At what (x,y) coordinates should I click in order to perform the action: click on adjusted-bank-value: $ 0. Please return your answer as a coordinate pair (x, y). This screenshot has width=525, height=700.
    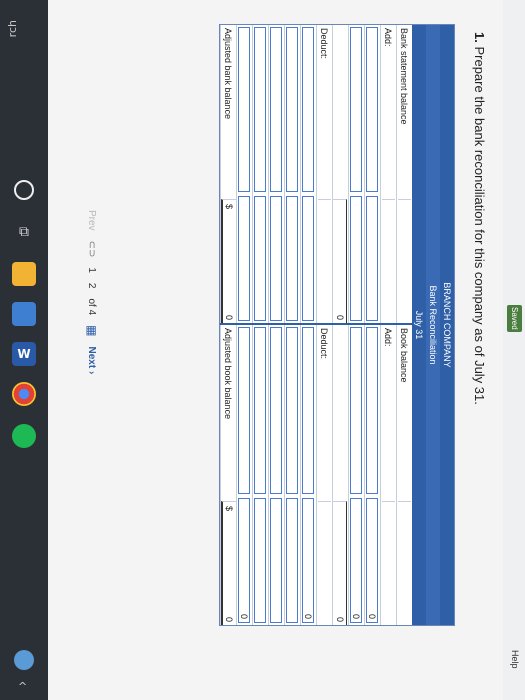
    Looking at the image, I should click on (228, 261).